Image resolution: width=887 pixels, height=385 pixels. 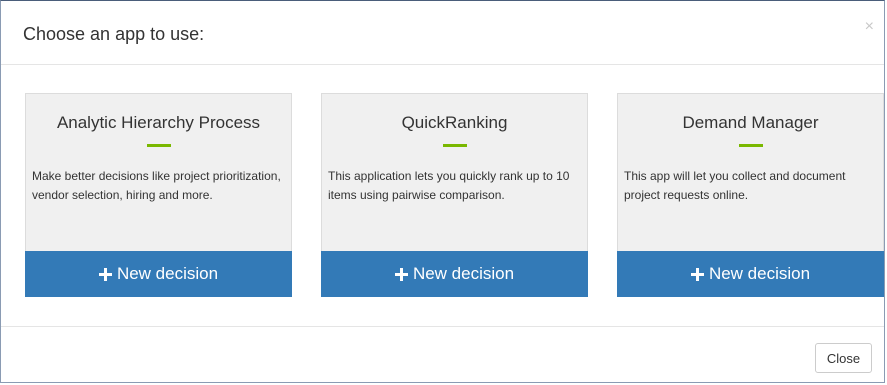 I want to click on modal-title: Choose an app to use:, so click(x=114, y=34).